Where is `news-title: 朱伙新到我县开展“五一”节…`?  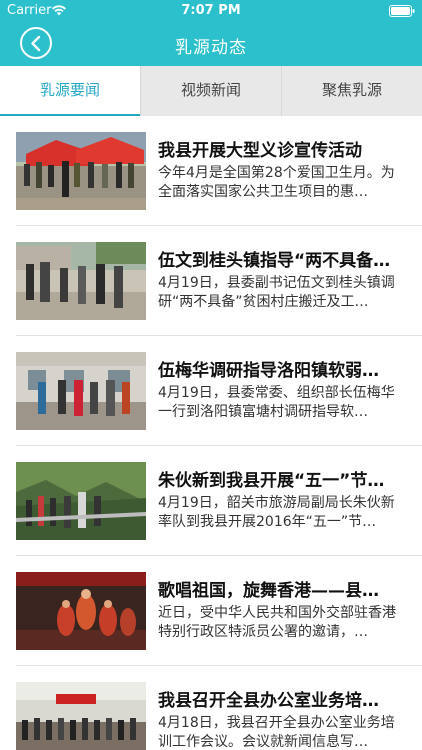 news-title: 朱伙新到我县开展“五一”节… is located at coordinates (271, 481).